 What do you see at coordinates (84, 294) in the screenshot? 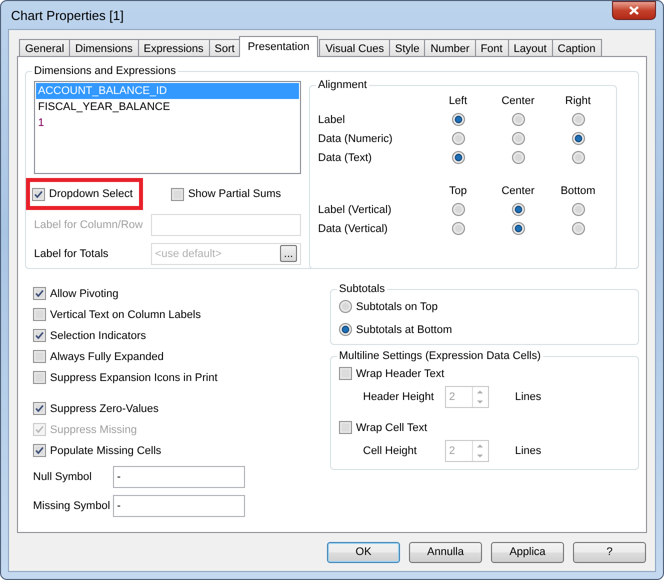
I see `checkbox-label: Allow Pivoting` at bounding box center [84, 294].